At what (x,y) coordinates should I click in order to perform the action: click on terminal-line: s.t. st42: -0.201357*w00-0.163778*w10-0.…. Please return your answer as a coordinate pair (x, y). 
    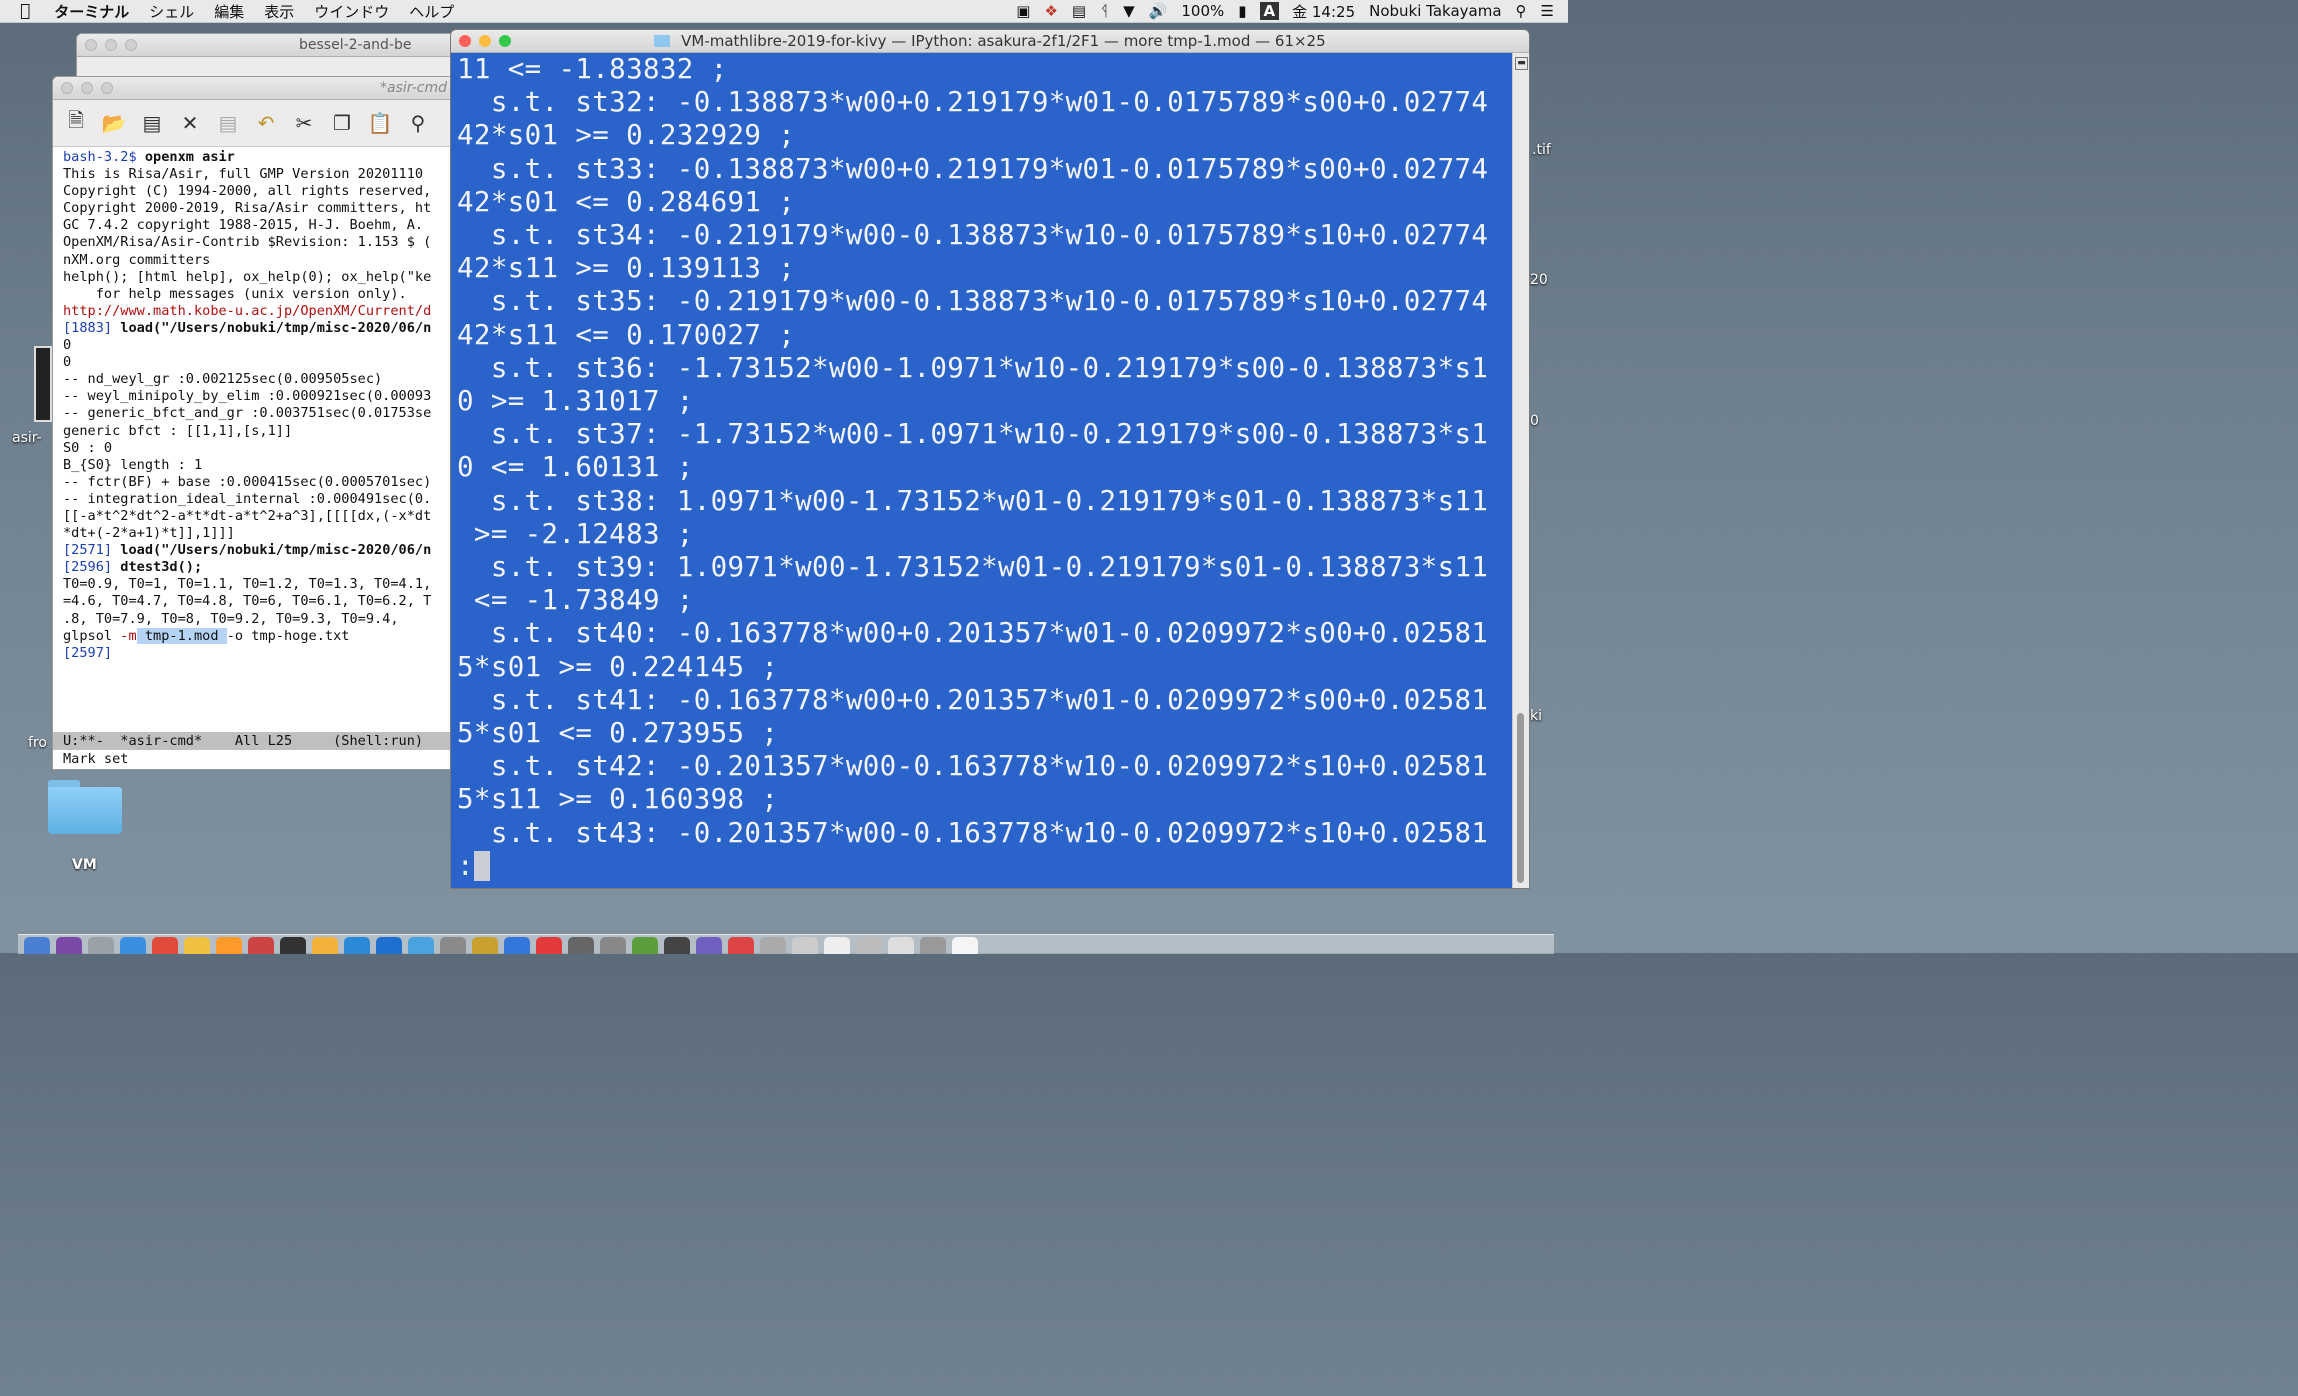
    Looking at the image, I should click on (973, 766).